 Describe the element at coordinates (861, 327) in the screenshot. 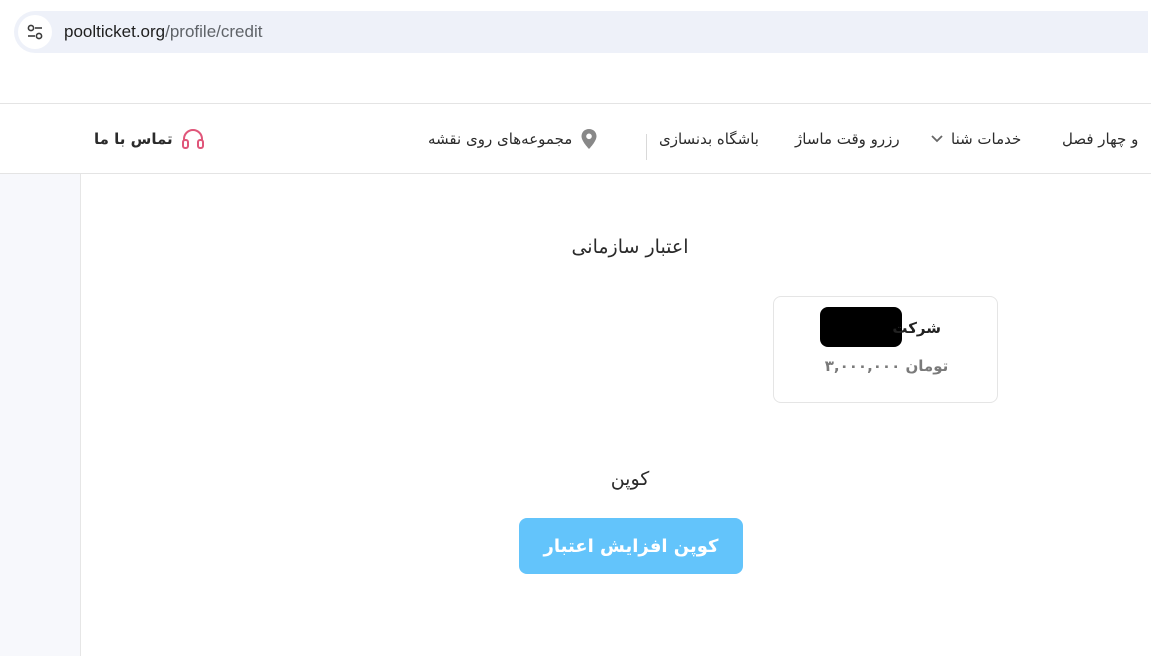

I see `redacted-company-name` at that location.